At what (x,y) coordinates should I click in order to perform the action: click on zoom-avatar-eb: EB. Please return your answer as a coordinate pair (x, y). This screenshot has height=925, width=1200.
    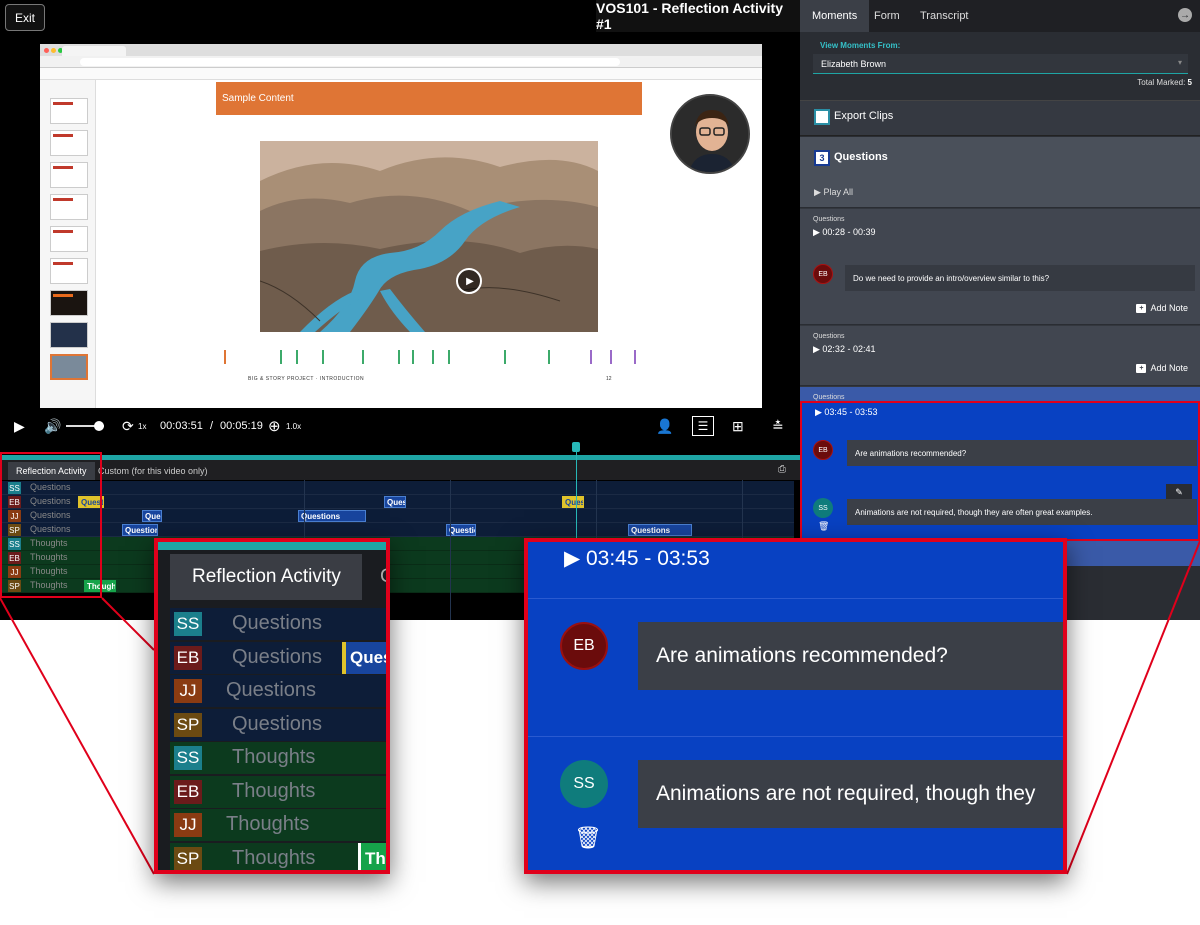
    Looking at the image, I should click on (584, 646).